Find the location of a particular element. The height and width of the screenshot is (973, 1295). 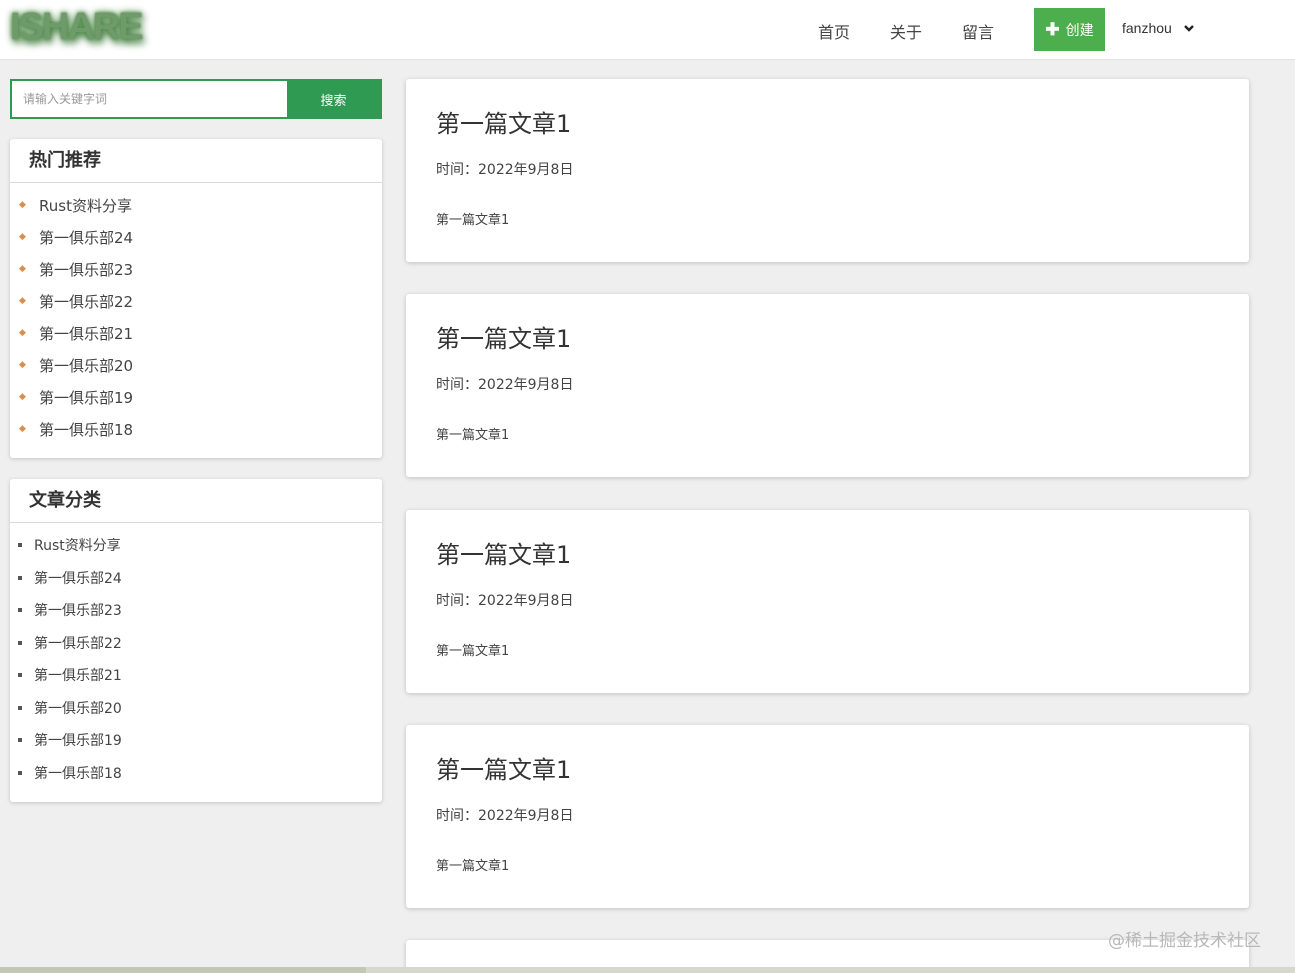

hot-list-item: ◆ 第一俱乐部23 is located at coordinates (196, 269).